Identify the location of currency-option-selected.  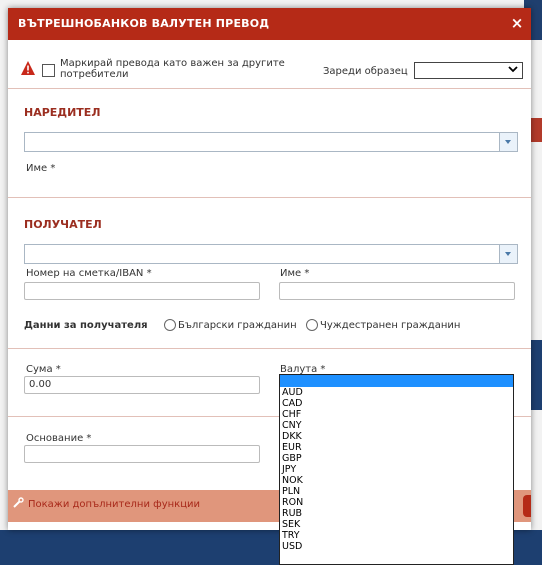
(396, 381).